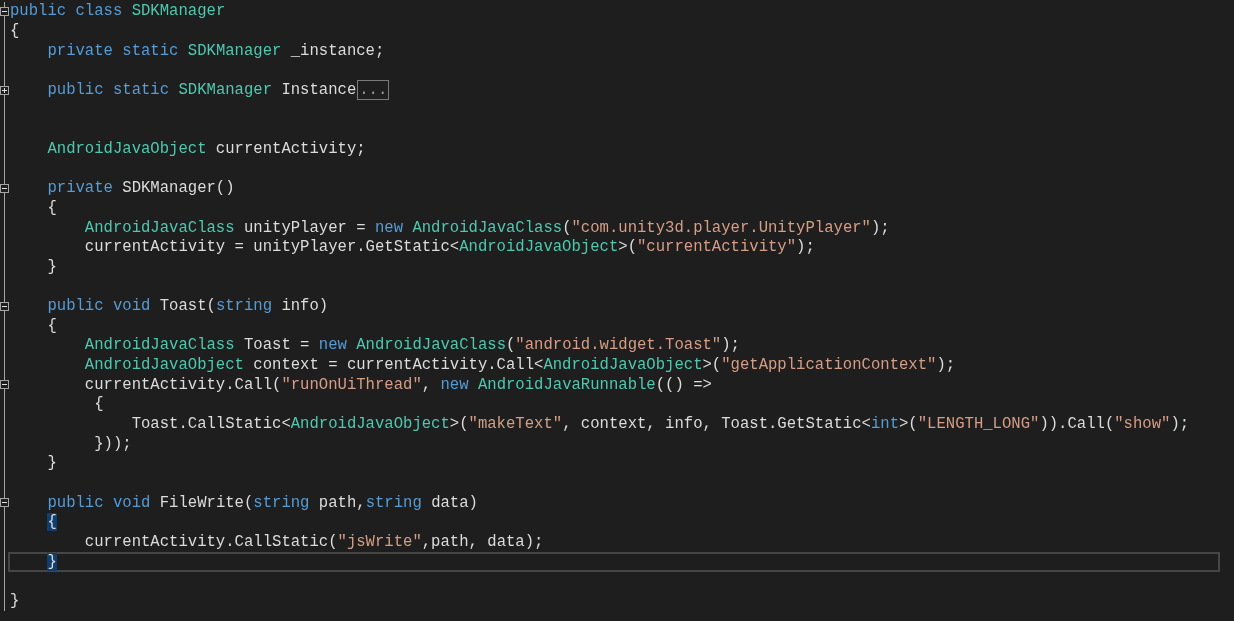  I want to click on code-line: public void Toast(string info), so click(187, 307).